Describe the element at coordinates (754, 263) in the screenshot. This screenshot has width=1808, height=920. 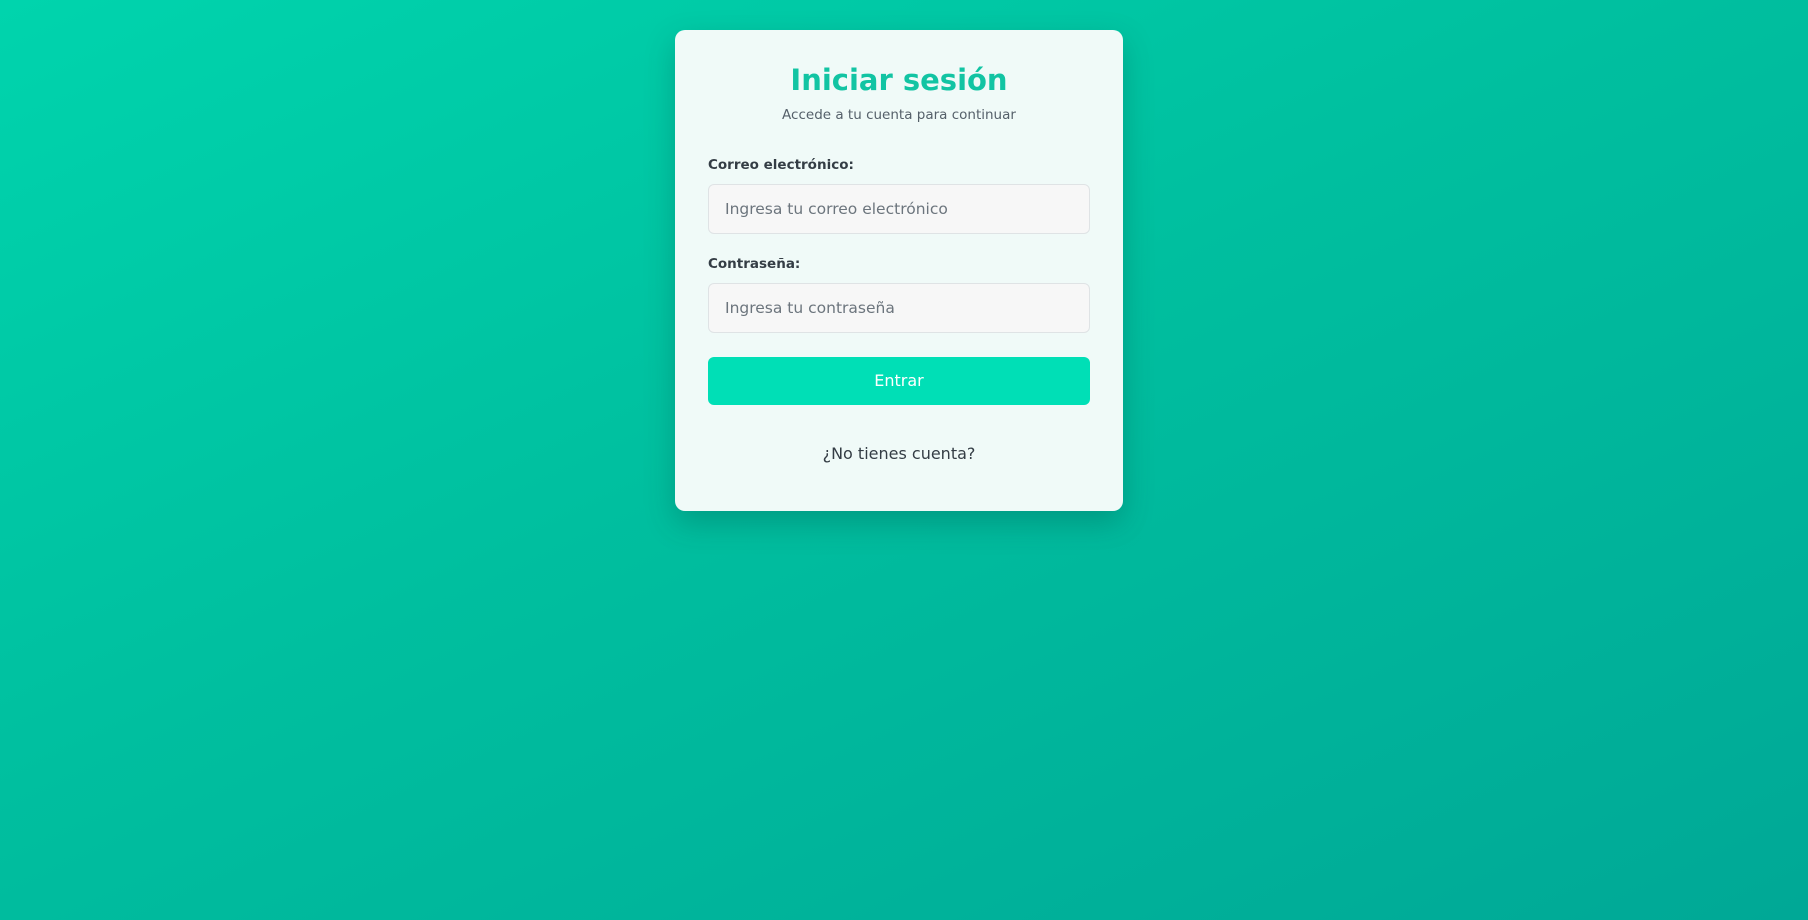
I see `password-label: Contraseña:` at that location.